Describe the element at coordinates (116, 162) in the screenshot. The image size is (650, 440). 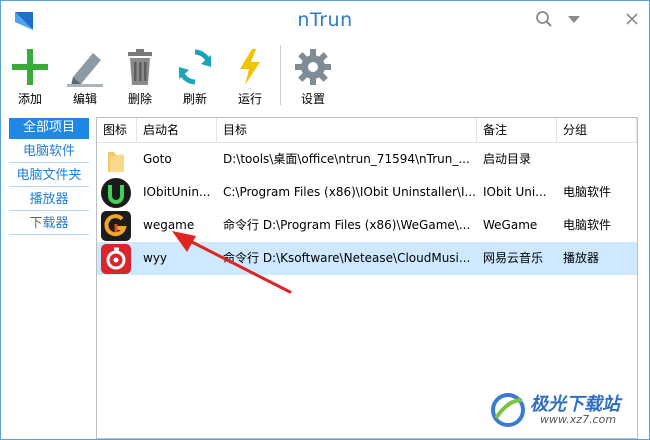
I see `folder-icon` at that location.